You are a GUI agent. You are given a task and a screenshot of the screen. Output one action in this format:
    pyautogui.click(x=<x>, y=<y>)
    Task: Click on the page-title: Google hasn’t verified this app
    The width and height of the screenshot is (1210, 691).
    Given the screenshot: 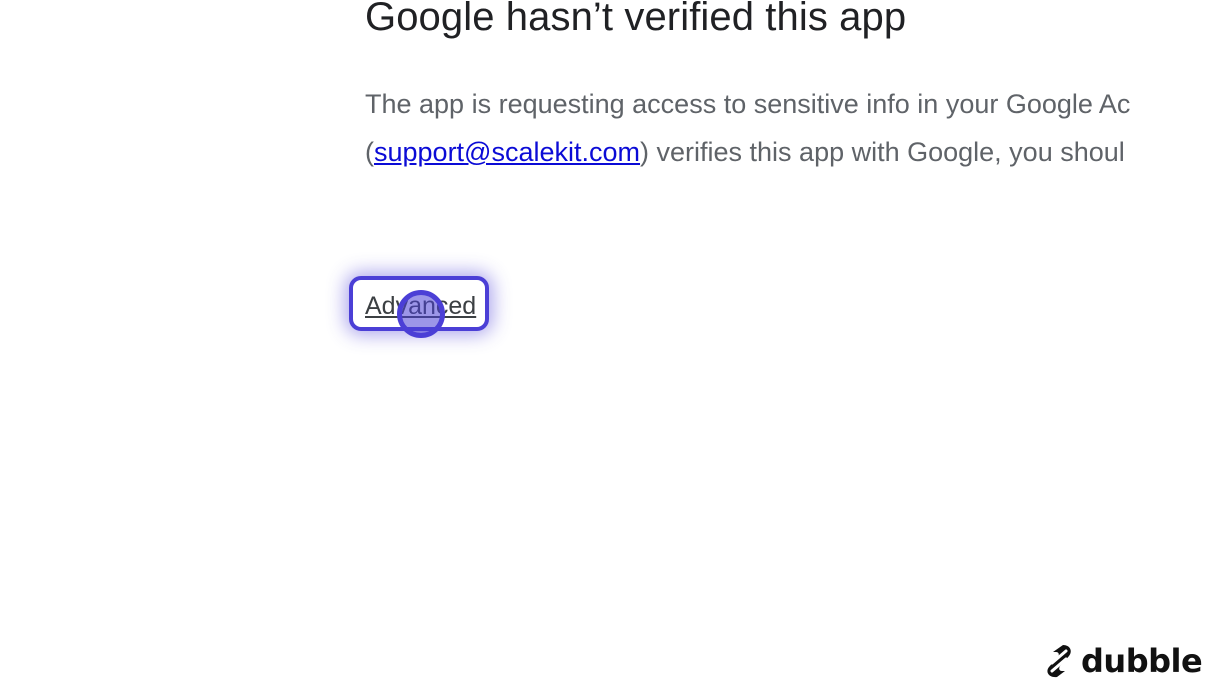 What is the action you would take?
    pyautogui.click(x=636, y=19)
    